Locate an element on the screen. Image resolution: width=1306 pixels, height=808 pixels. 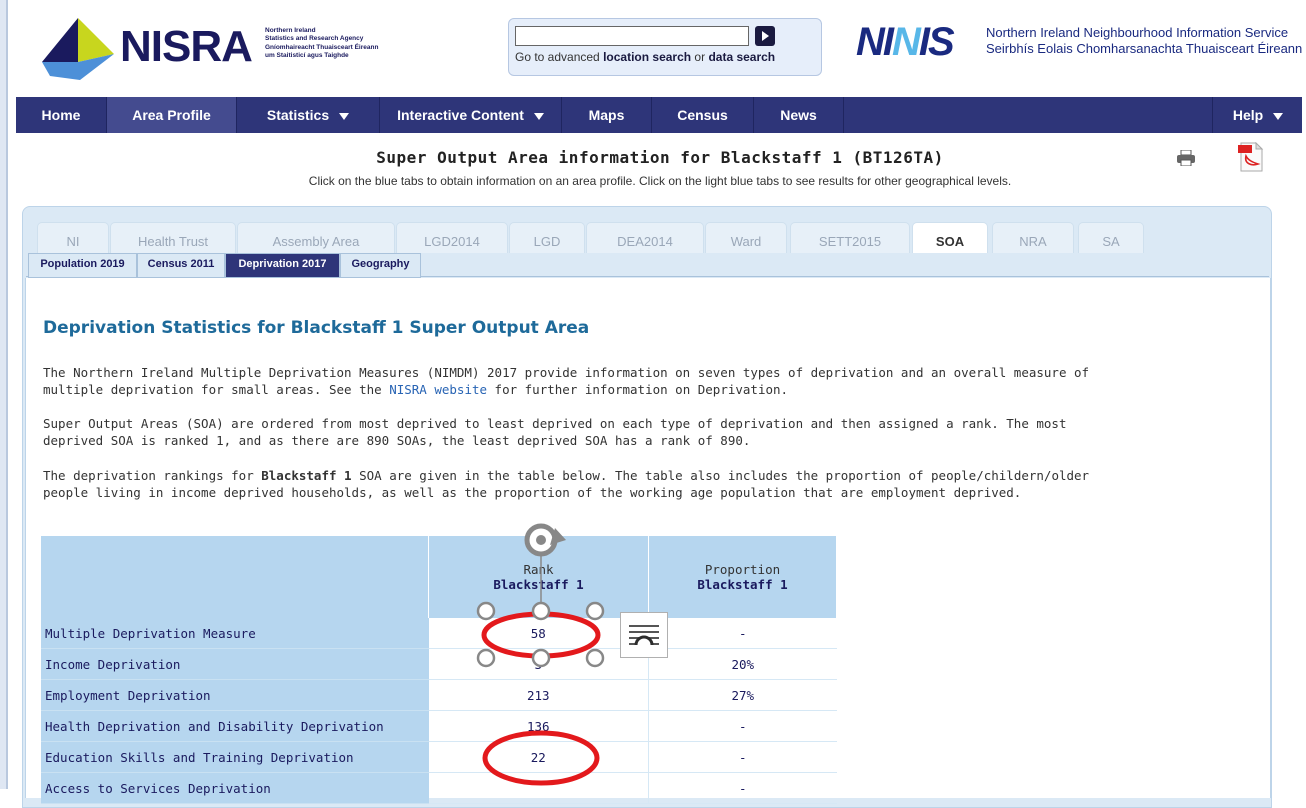
subtab-label: Census 2011 is located at coordinates (181, 264).